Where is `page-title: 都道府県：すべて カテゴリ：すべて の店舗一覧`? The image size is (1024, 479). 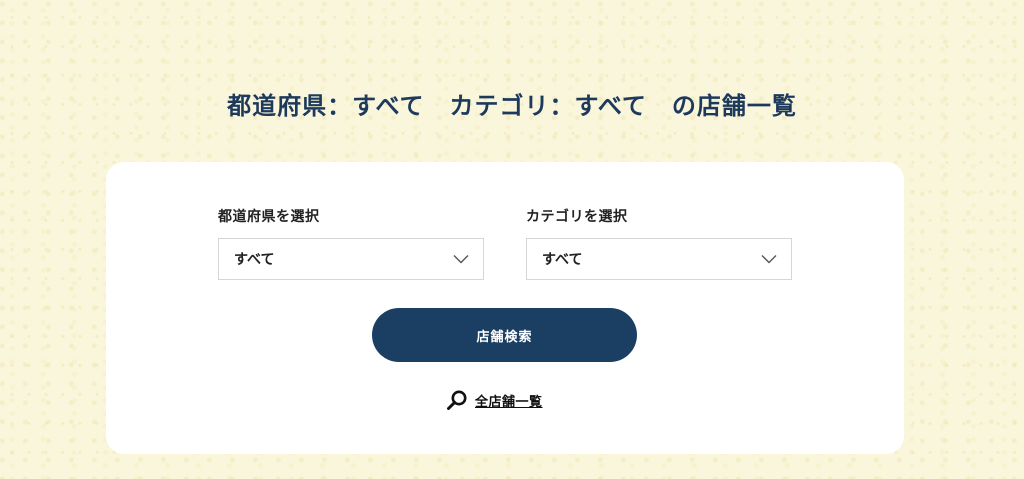
page-title: 都道府県：すべて カテゴリ：すべて の店舗一覧 is located at coordinates (512, 105).